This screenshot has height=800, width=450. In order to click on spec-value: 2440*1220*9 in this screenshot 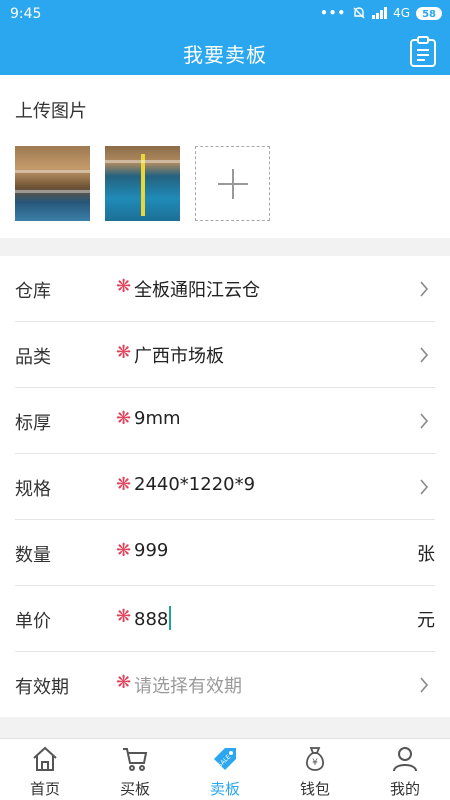, I will do `click(195, 484)`.